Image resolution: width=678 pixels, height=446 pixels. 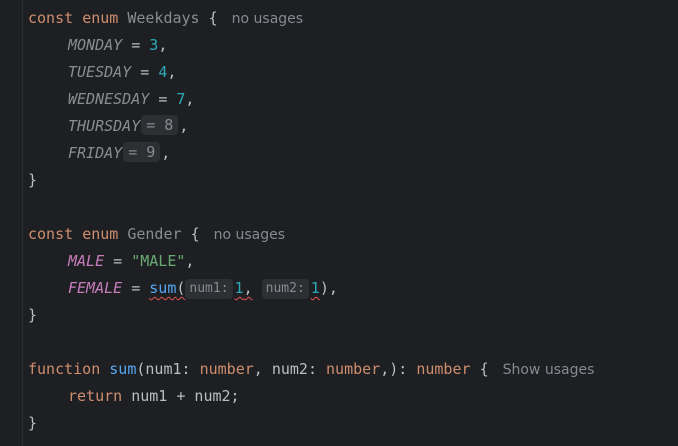 I want to click on code-line: FEMALE = sum(num1: 1, num2: 1),, so click(x=353, y=288).